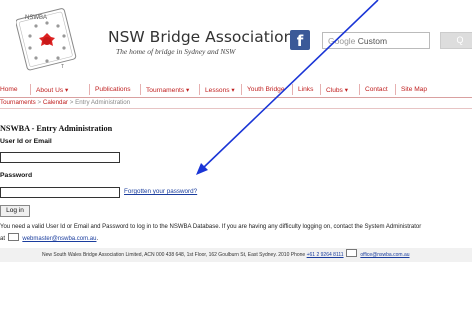  What do you see at coordinates (325, 255) in the screenshot?
I see `footer-phone-link: +61 2 9264 8111` at bounding box center [325, 255].